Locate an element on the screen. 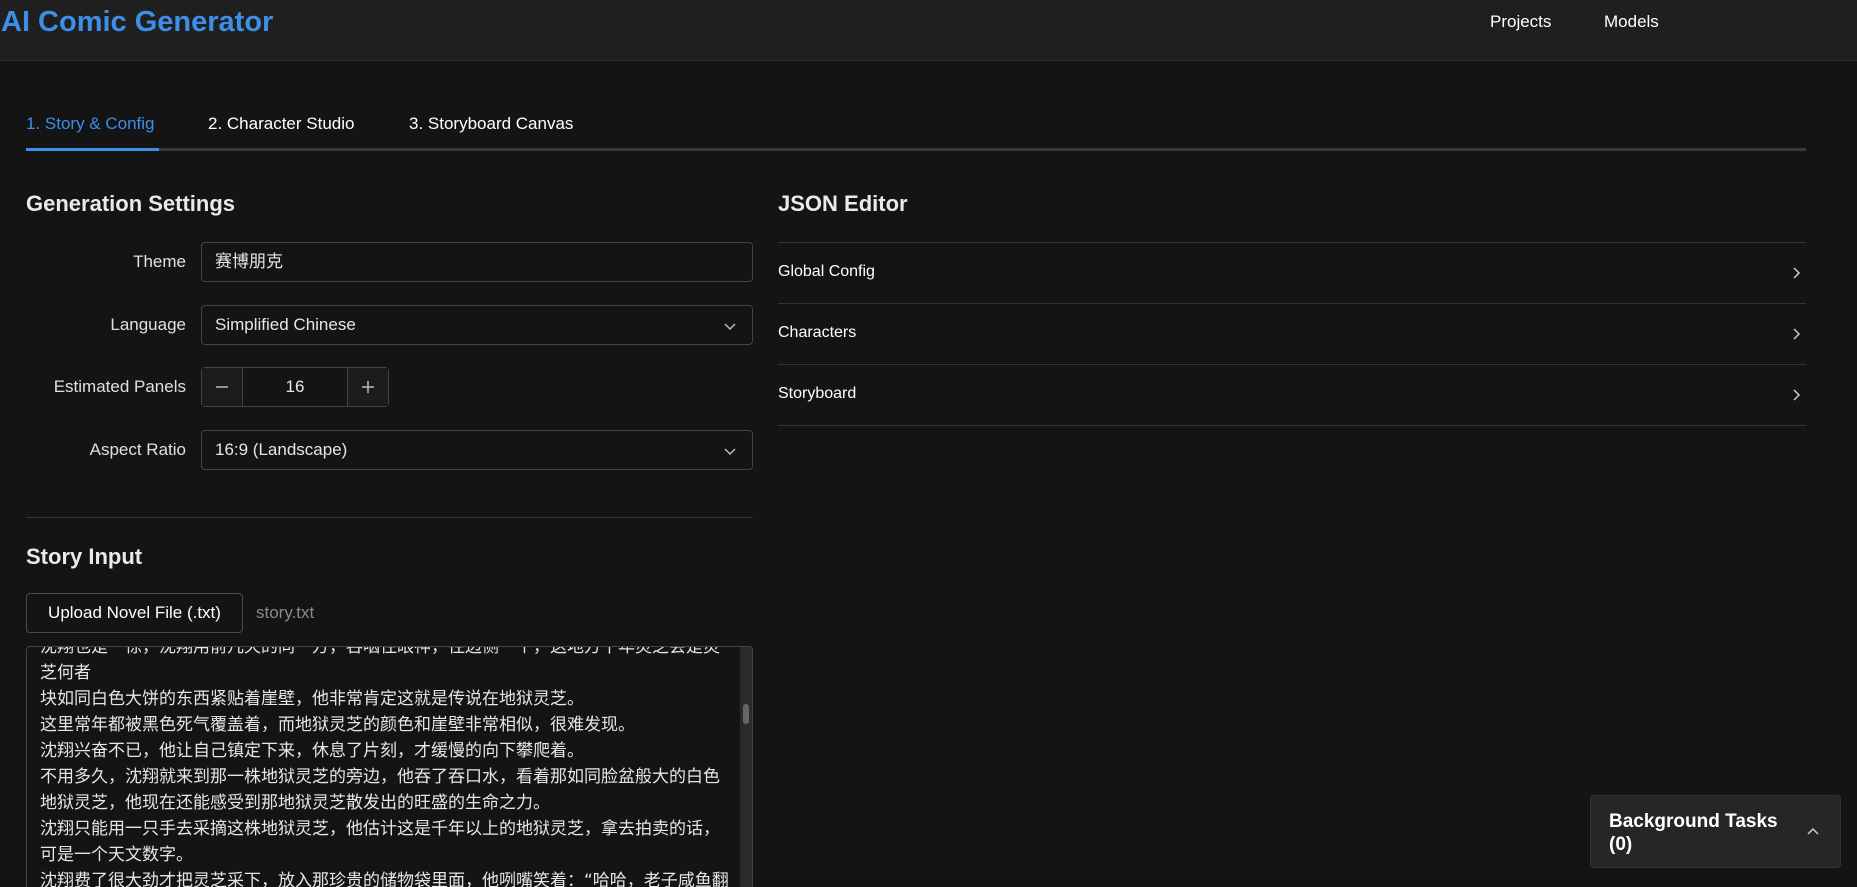 Image resolution: width=1857 pixels, height=887 pixels. top-bar: AI Comic Generator Projects Models is located at coordinates (928, 30).